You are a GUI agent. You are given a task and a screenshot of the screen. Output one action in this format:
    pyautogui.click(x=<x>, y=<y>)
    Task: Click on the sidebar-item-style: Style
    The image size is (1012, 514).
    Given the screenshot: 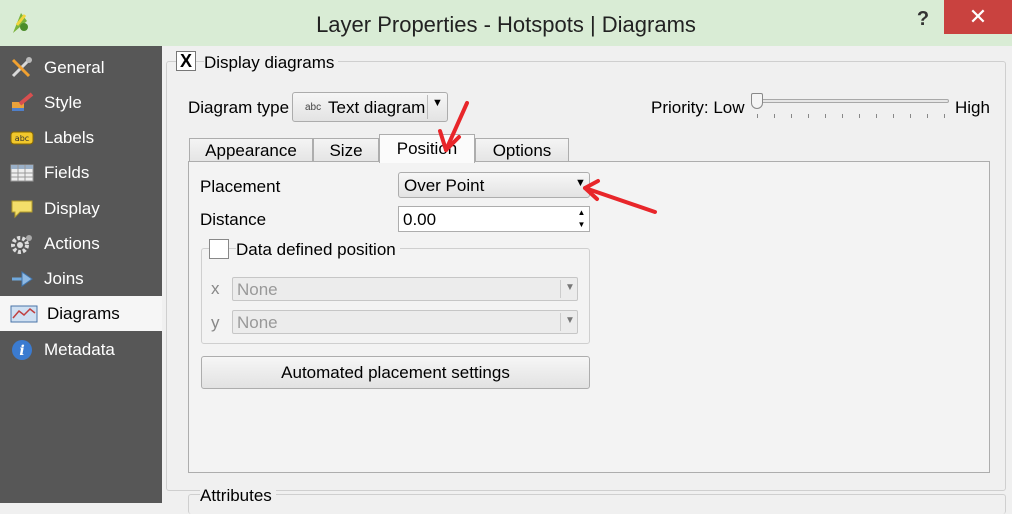 What is the action you would take?
    pyautogui.click(x=81, y=102)
    